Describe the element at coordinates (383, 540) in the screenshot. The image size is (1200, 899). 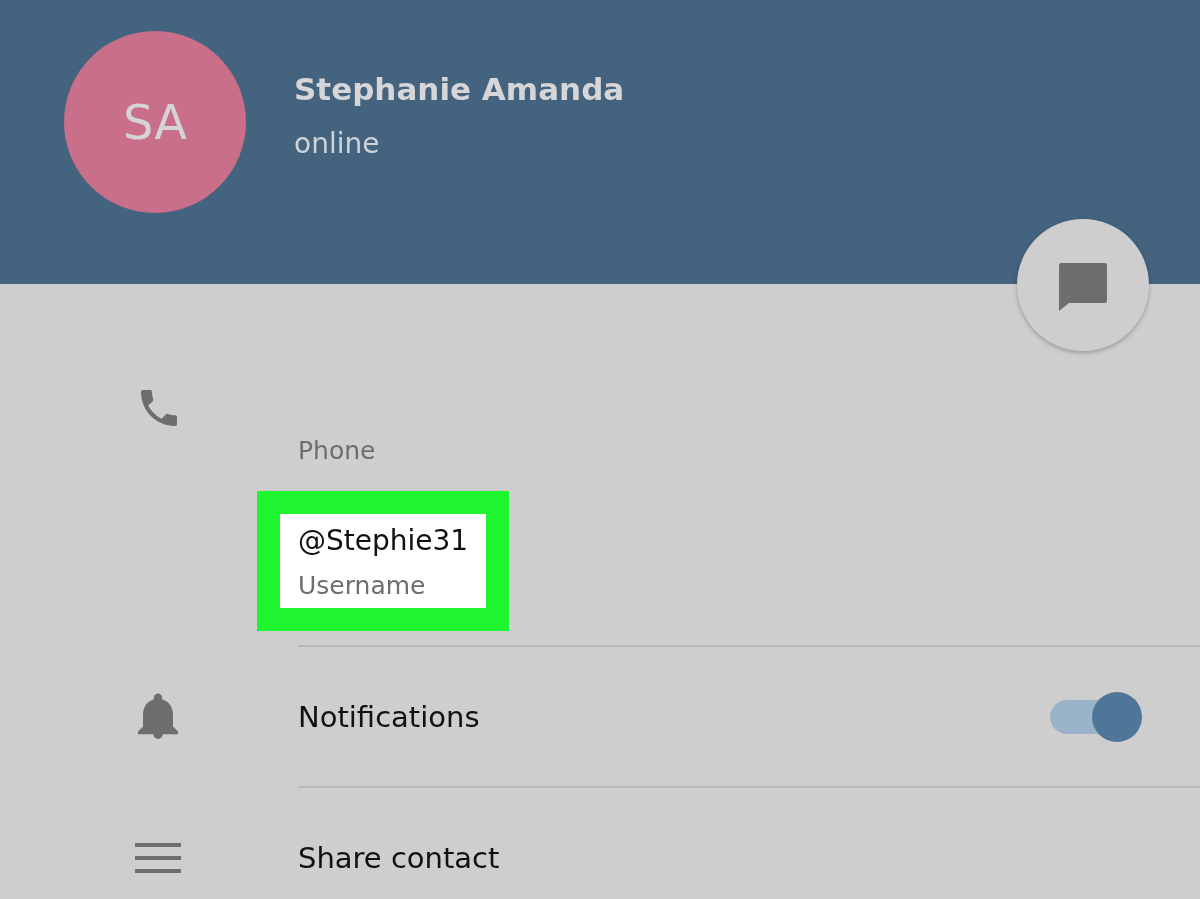
I see `username-value: @Stephie31` at that location.